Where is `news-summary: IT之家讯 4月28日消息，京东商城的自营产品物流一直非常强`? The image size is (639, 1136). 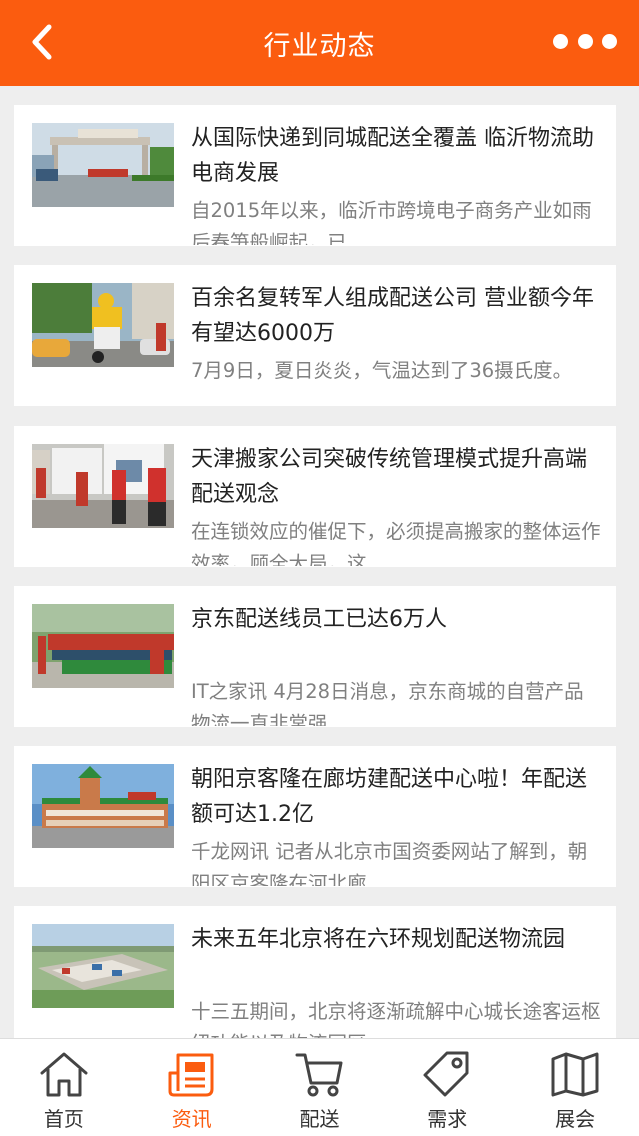 news-summary: IT之家讯 4月28日消息，京东商城的自营产品物流一直非常强 is located at coordinates (387, 703).